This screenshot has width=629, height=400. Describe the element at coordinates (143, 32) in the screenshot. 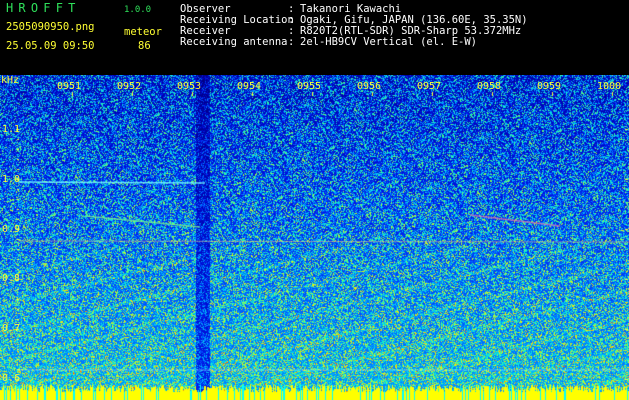

I see `detection-mode-label: meteor` at that location.